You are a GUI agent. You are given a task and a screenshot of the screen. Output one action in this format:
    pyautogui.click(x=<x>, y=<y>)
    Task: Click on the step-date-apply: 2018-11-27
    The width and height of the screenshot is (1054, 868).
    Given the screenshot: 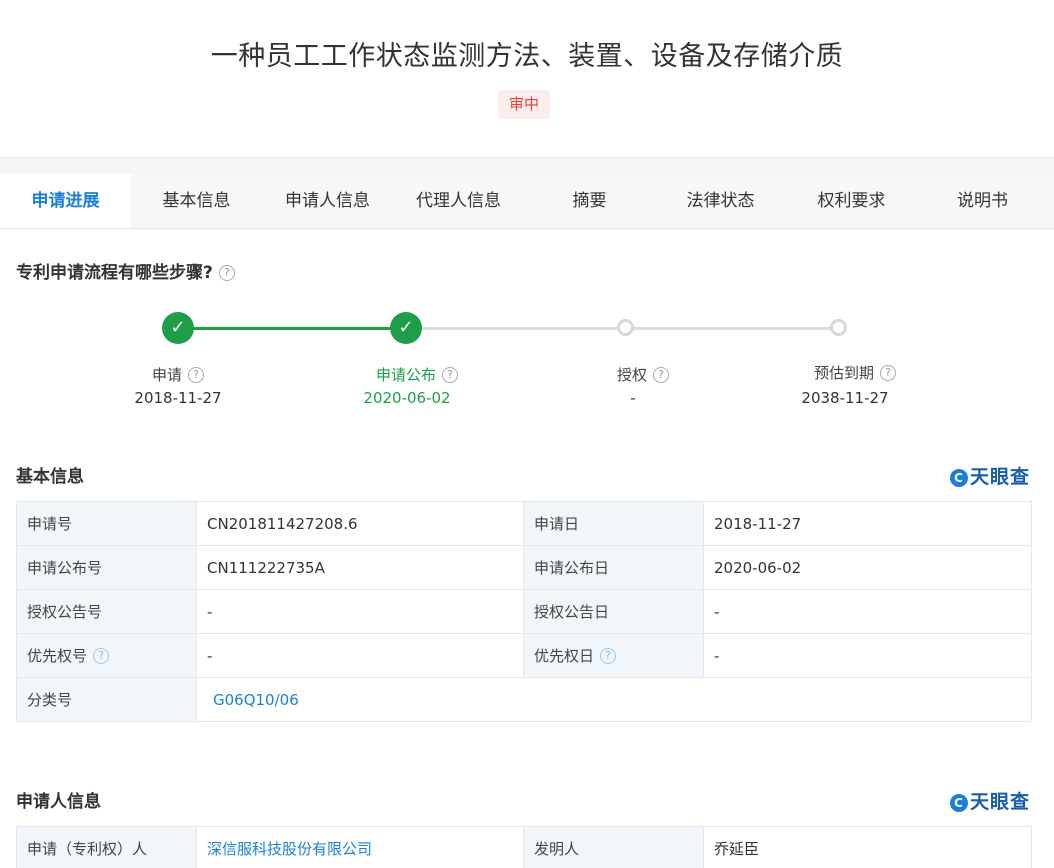 What is the action you would take?
    pyautogui.click(x=178, y=398)
    